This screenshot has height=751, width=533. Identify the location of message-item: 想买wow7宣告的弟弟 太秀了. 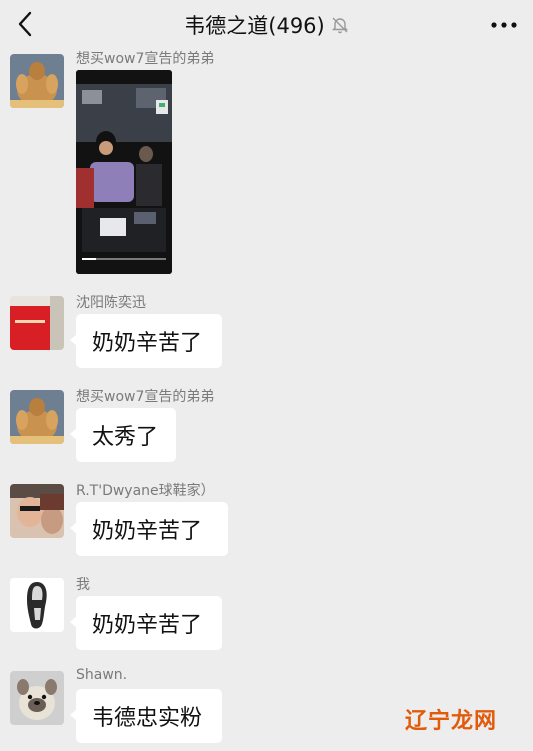
(266, 424).